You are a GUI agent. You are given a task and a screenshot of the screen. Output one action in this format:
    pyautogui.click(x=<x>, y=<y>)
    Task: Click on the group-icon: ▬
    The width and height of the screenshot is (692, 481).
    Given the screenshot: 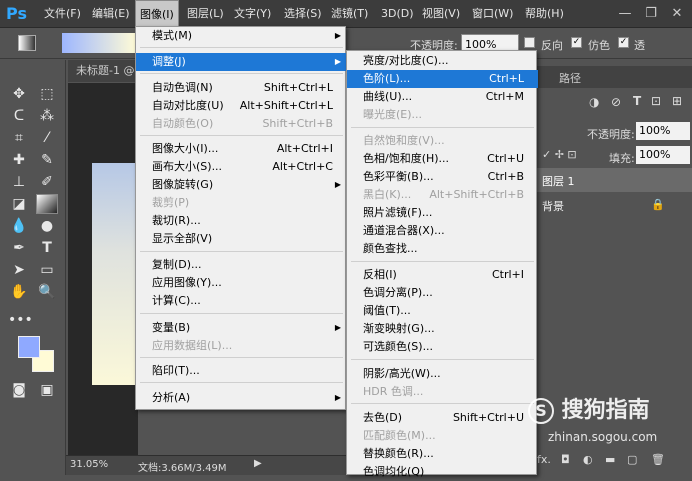 What is the action you would take?
    pyautogui.click(x=610, y=459)
    